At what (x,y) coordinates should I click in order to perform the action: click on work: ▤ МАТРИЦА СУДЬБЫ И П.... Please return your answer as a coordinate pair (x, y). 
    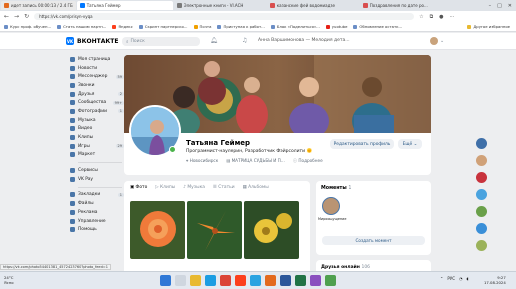
    Looking at the image, I should click on (255, 161).